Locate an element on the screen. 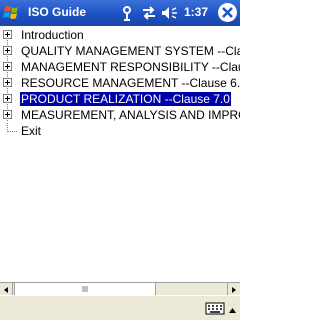  tree-item-quality-management-system: QUALITY MANAGEMENT SYSTEM --Clause 4.0 is located at coordinates (120, 51).